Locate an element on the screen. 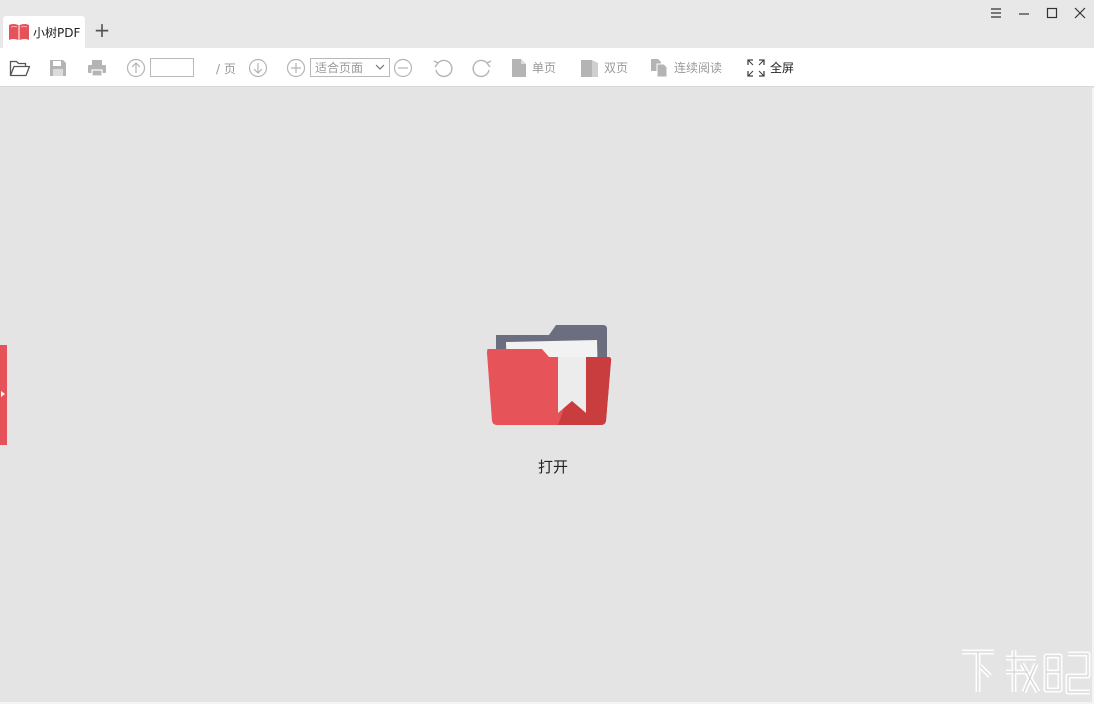  maximize-button is located at coordinates (1052, 13).